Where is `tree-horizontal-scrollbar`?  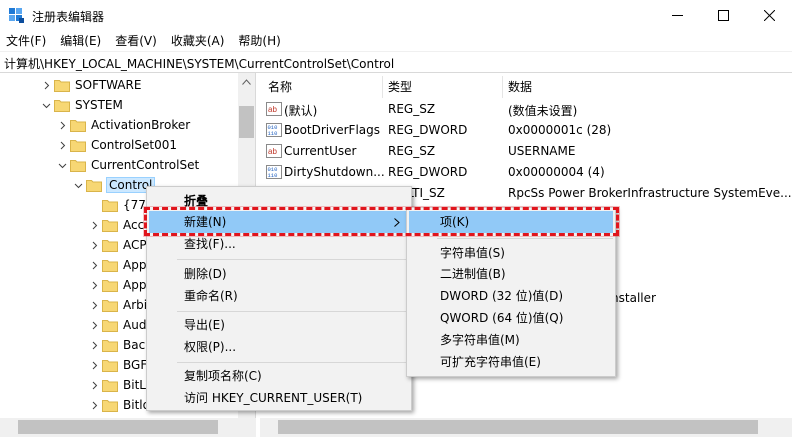 tree-horizontal-scrollbar is located at coordinates (119, 427).